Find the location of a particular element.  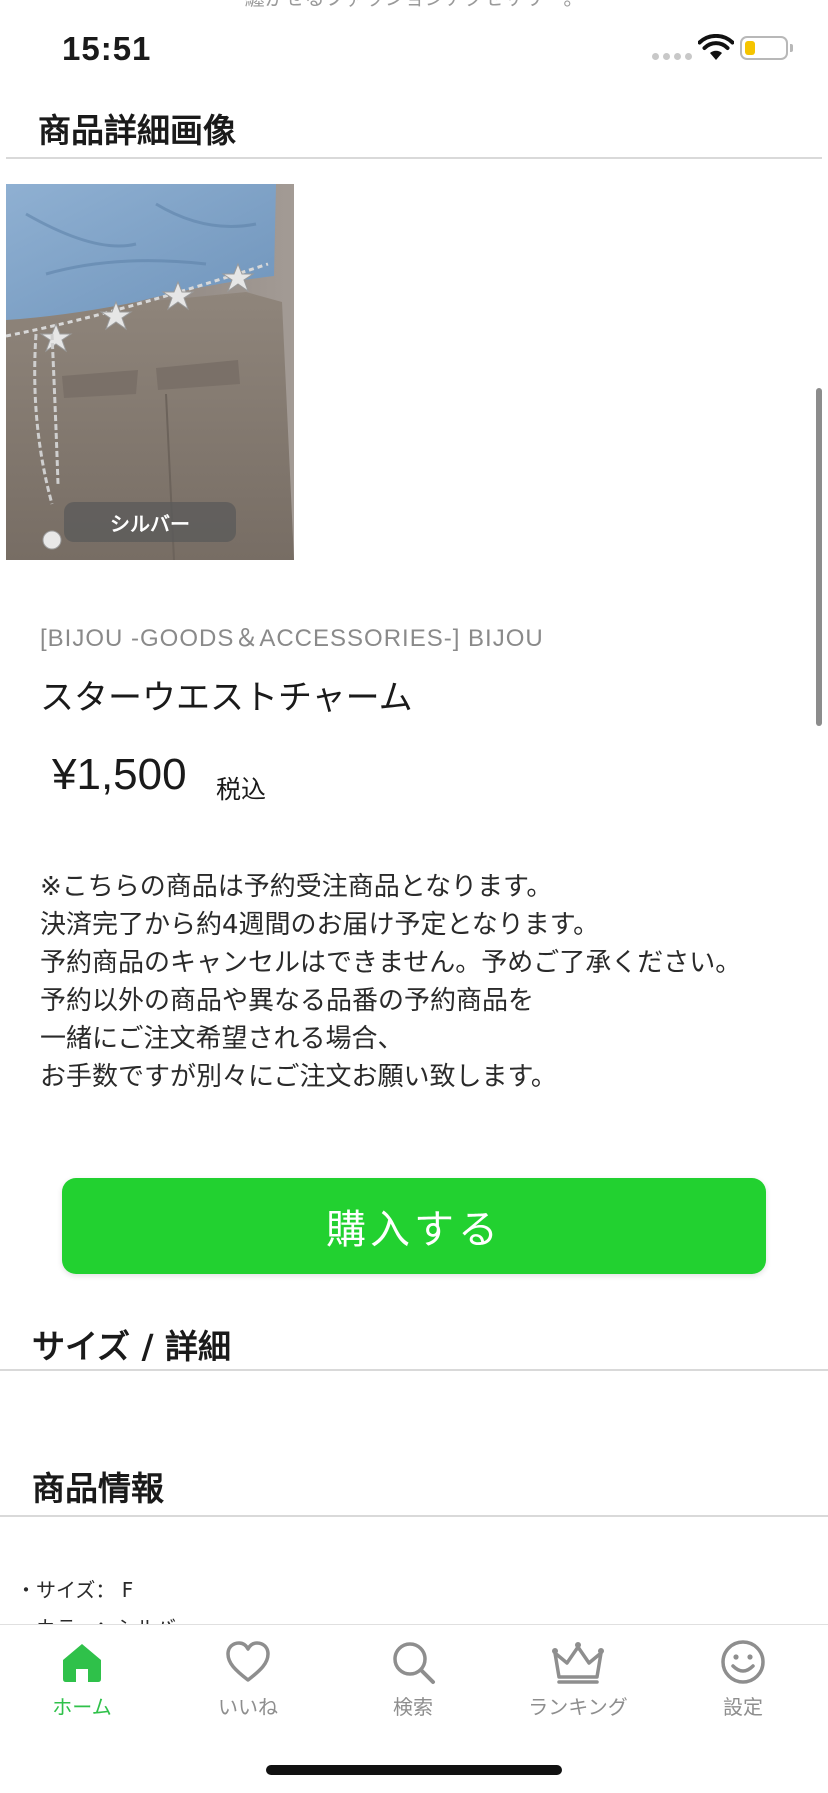

cellular-signal-icon is located at coordinates (672, 56).